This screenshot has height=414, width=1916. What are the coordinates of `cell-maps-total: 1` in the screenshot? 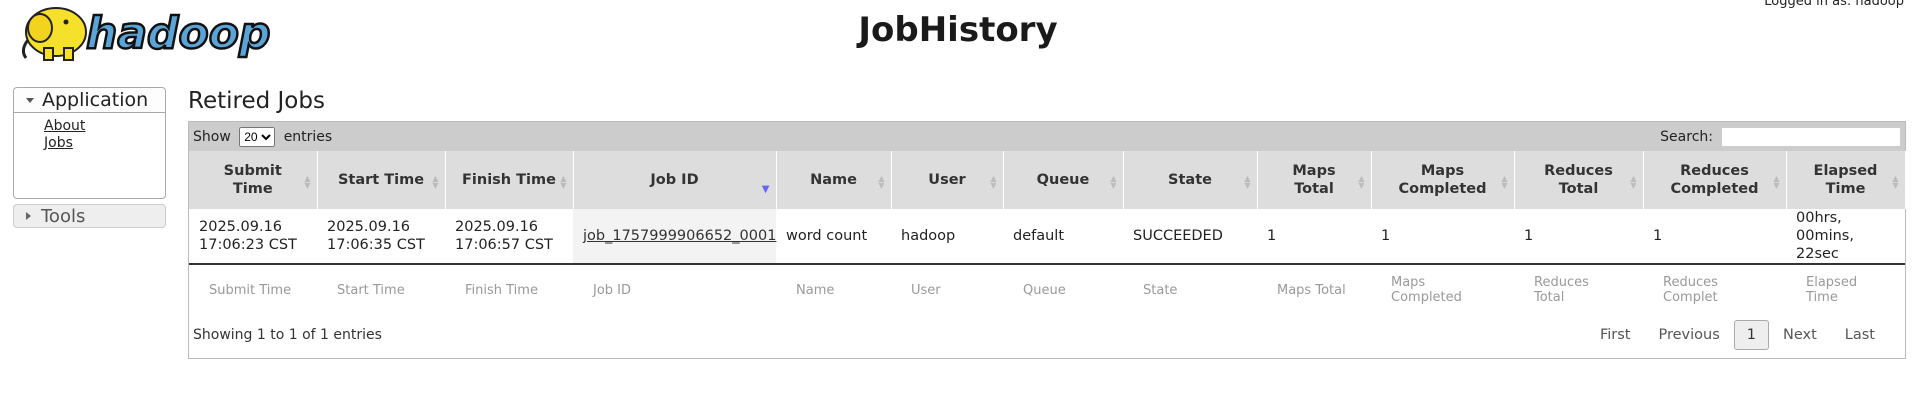 It's located at (1314, 237).